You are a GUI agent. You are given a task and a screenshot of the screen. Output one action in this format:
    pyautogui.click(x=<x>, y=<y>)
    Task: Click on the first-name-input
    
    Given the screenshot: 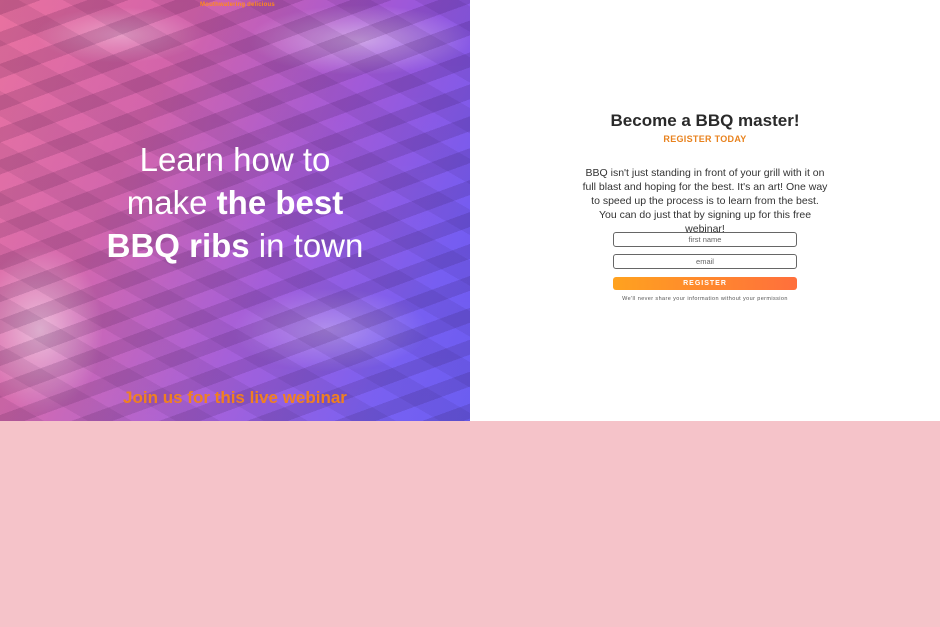 What is the action you would take?
    pyautogui.click(x=705, y=239)
    